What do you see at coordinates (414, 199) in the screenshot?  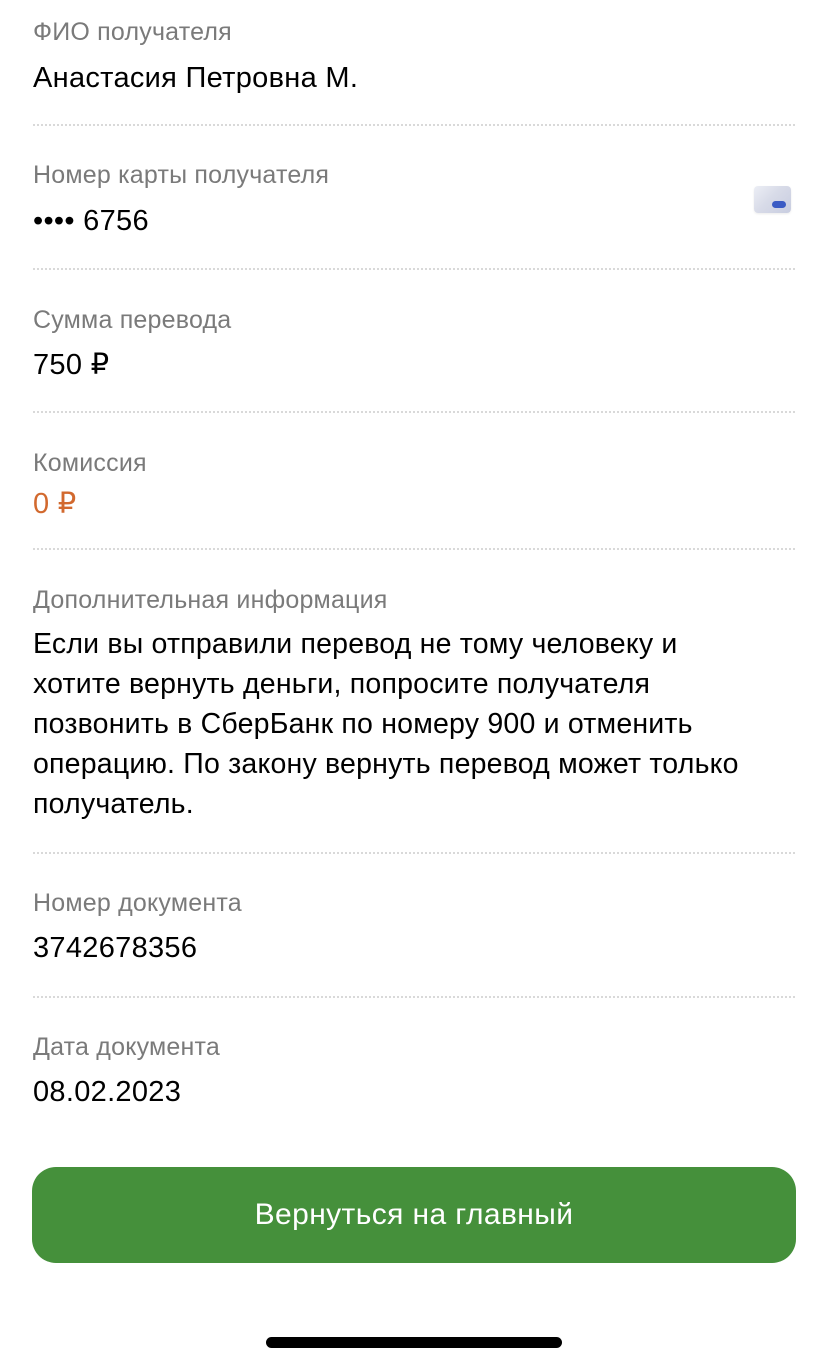 I see `card-number-field: Номер карты получателя •••• 6756` at bounding box center [414, 199].